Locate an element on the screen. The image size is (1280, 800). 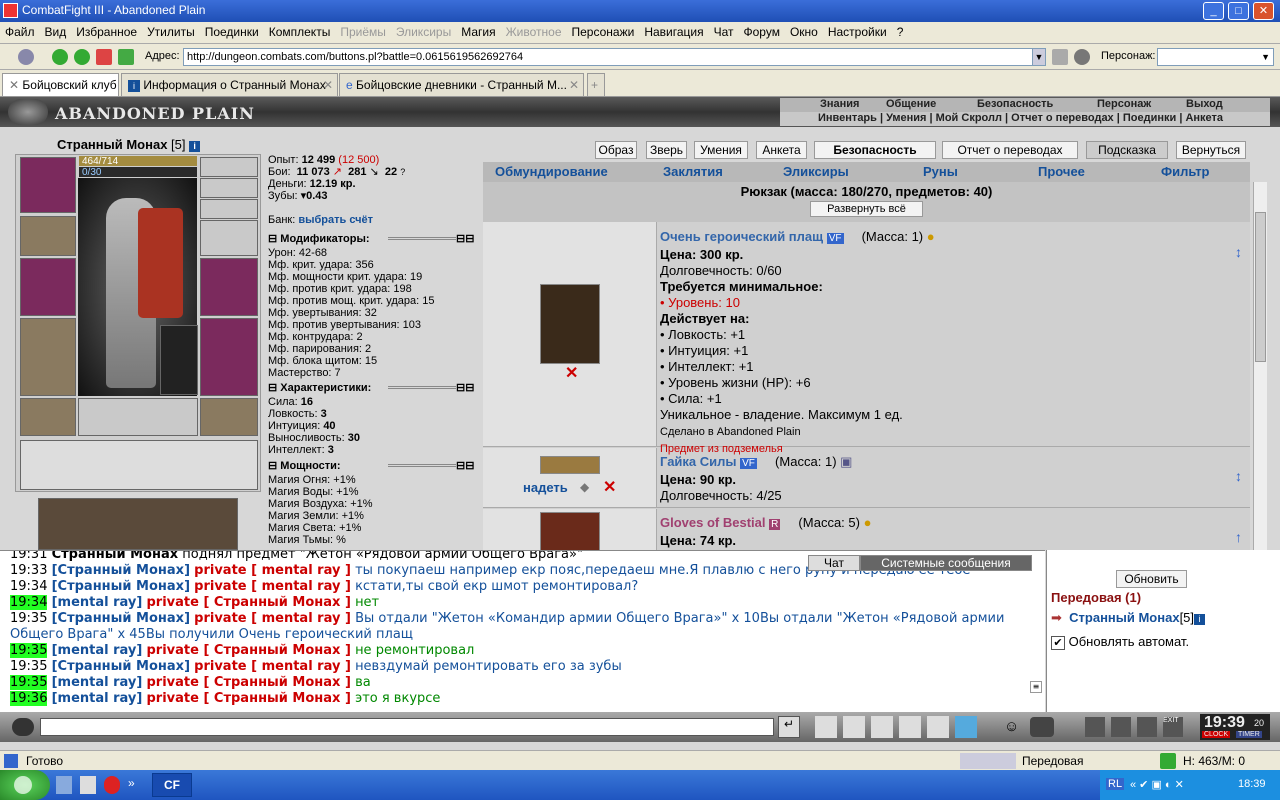
expand-all-button: Развернуть всё is located at coordinates (866, 209).